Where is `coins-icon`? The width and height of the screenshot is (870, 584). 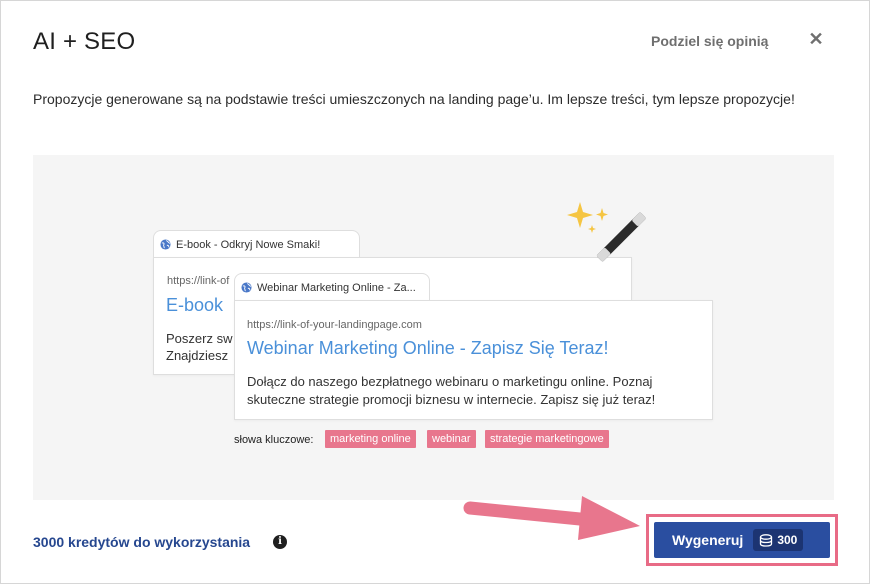
coins-icon is located at coordinates (766, 540).